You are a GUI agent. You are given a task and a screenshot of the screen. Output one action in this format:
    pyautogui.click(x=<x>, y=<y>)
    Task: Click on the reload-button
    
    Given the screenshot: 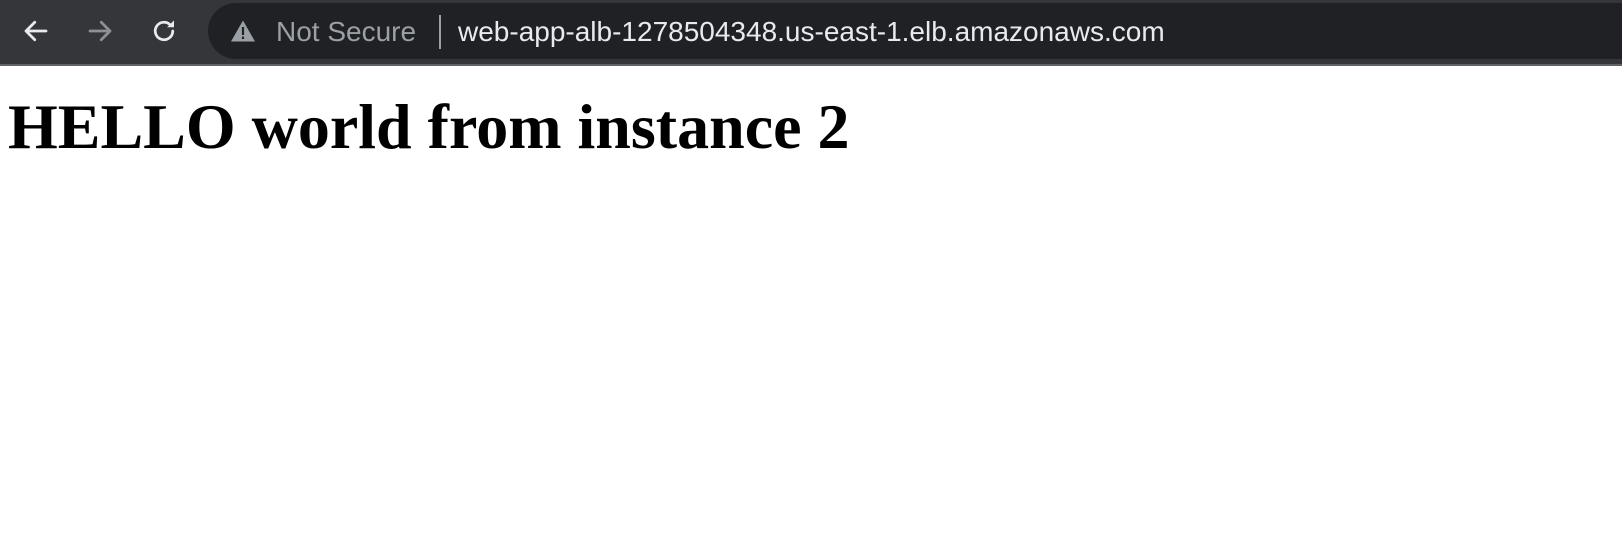 What is the action you would take?
    pyautogui.click(x=164, y=31)
    